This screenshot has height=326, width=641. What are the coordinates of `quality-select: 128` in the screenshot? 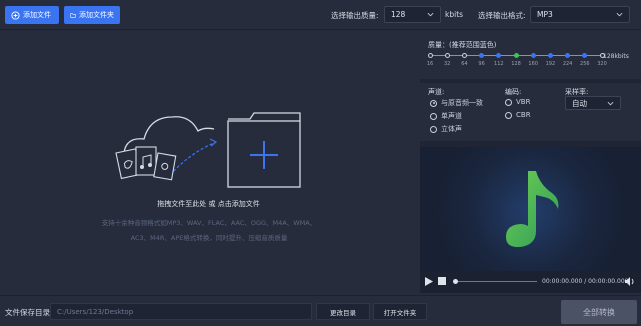 It's located at (412, 14).